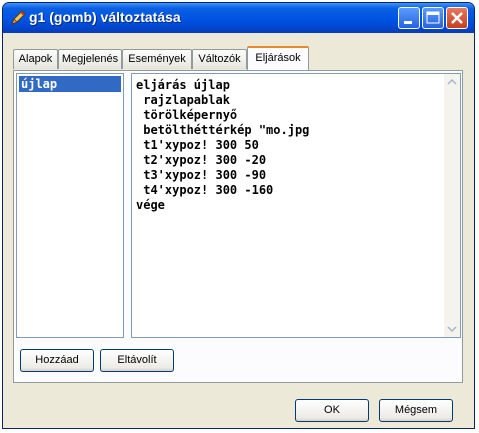  I want to click on title-bar: g1 (gomb) változtatása, so click(238, 18).